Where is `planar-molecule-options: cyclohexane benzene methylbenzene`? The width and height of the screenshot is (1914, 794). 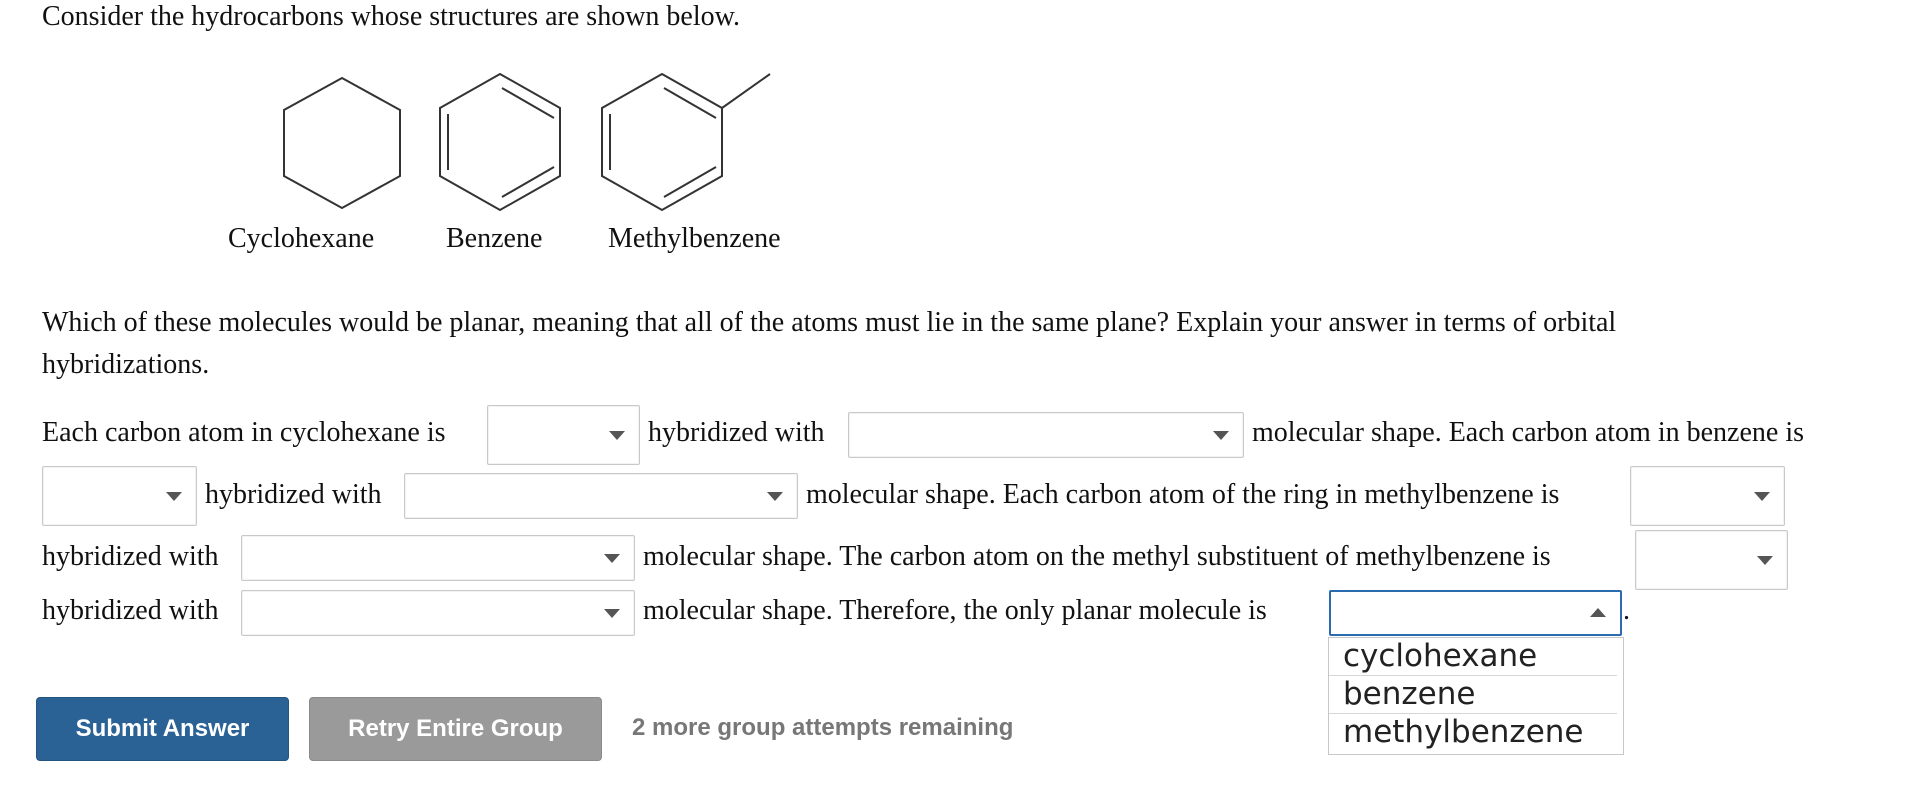
planar-molecule-options: cyclohexane benzene methylbenzene is located at coordinates (1476, 696).